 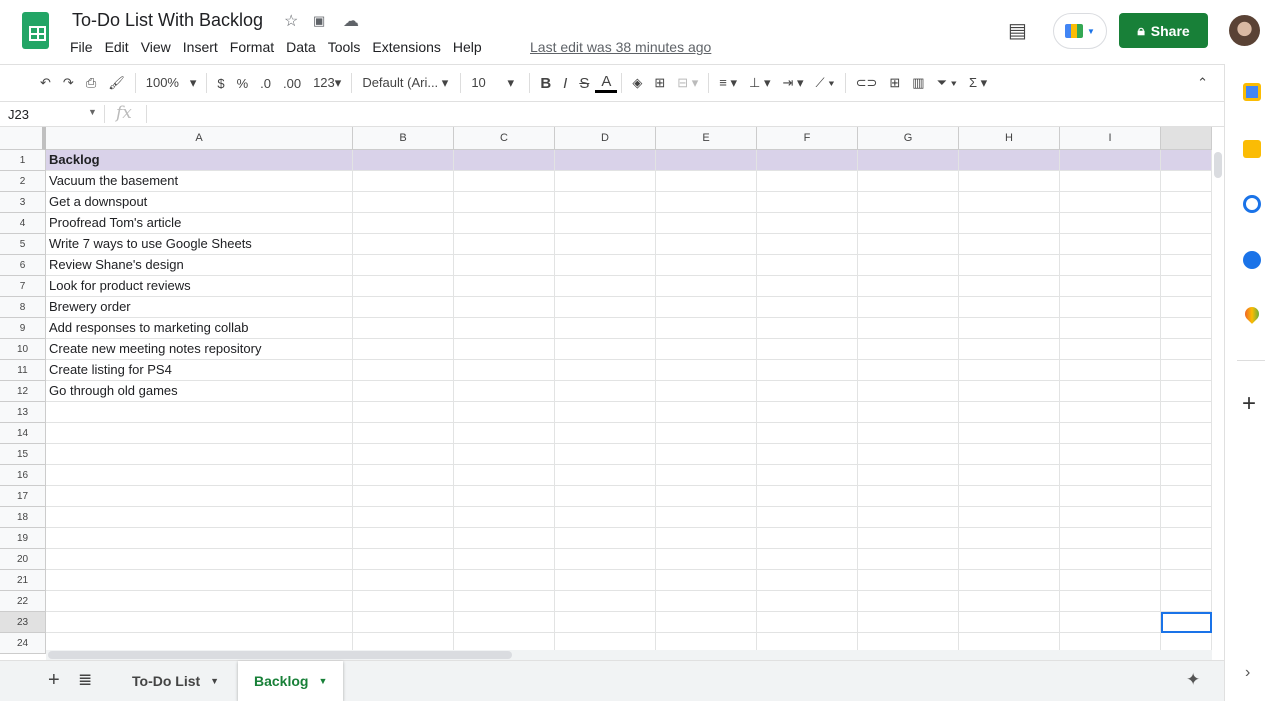 What do you see at coordinates (199, 181) in the screenshot?
I see `cell-a2: Vacuum the basement` at bounding box center [199, 181].